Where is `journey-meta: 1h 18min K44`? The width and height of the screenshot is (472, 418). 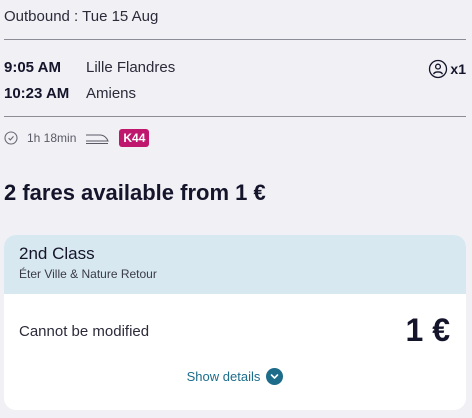 journey-meta: 1h 18min K44 is located at coordinates (77, 138).